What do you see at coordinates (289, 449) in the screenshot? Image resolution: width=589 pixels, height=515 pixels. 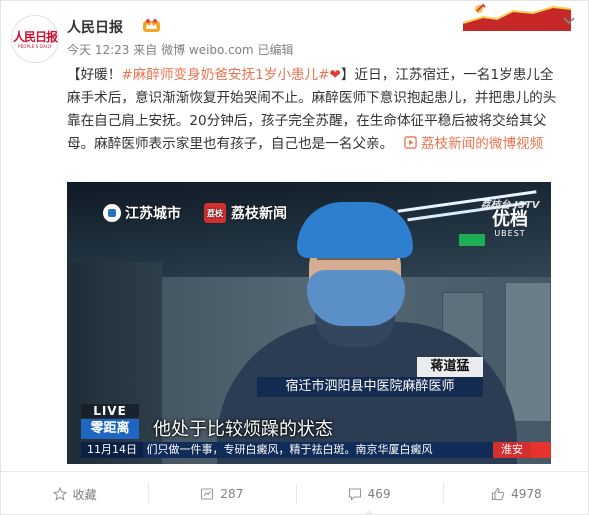 I see `ticker-text: 们只做一件事，专研白癜风，精于祛白斑。南京华厦白癜风` at bounding box center [289, 449].